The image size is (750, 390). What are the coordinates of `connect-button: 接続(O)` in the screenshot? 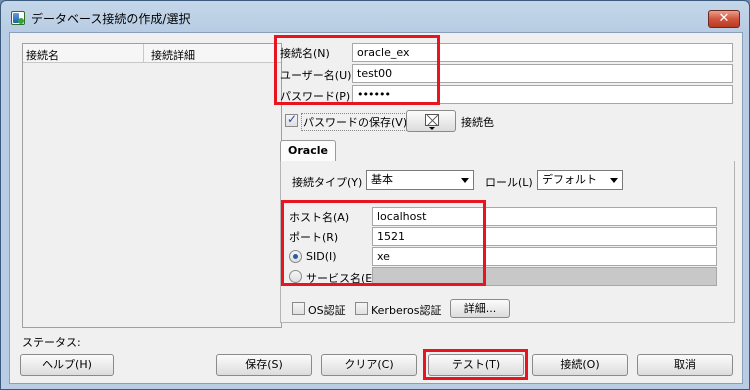 It's located at (580, 365).